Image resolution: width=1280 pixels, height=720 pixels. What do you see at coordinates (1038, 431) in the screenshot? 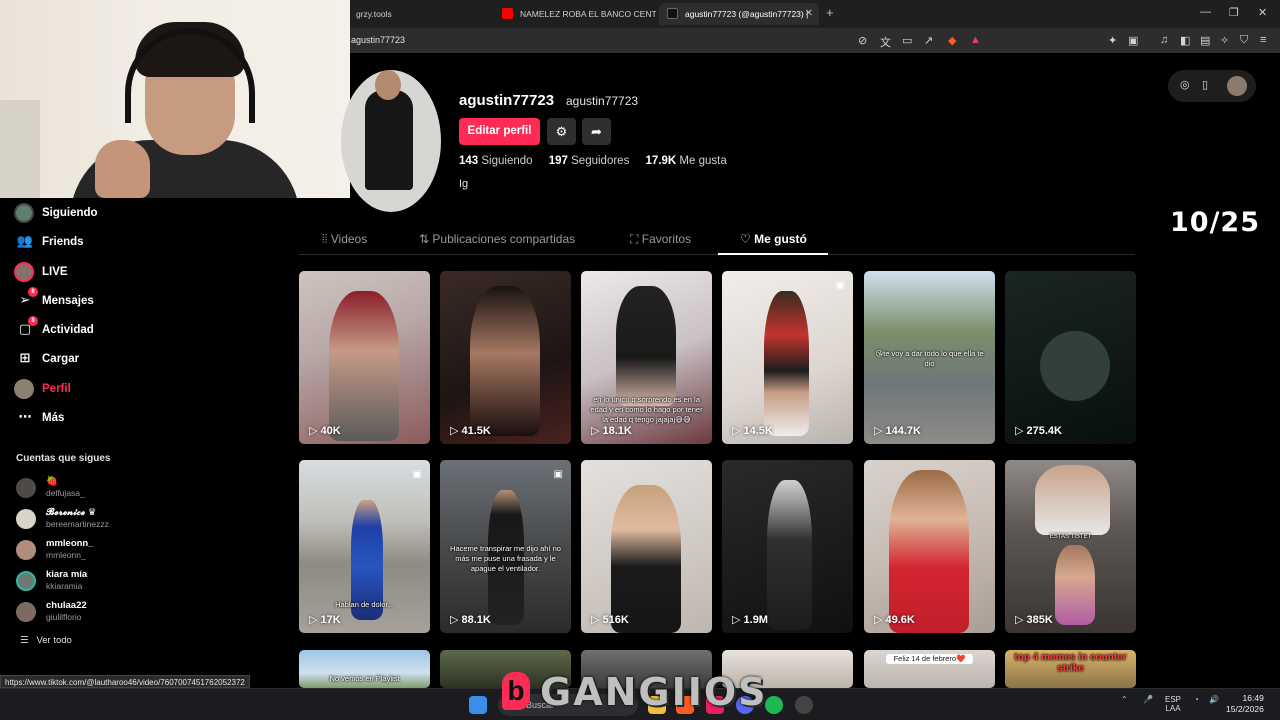
I see `view-count: ▷ 275.4K` at bounding box center [1038, 431].